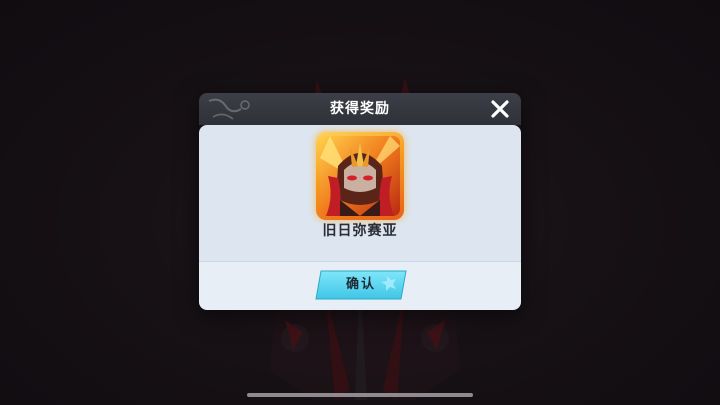 This screenshot has width=720, height=405. I want to click on close-icon, so click(500, 109).